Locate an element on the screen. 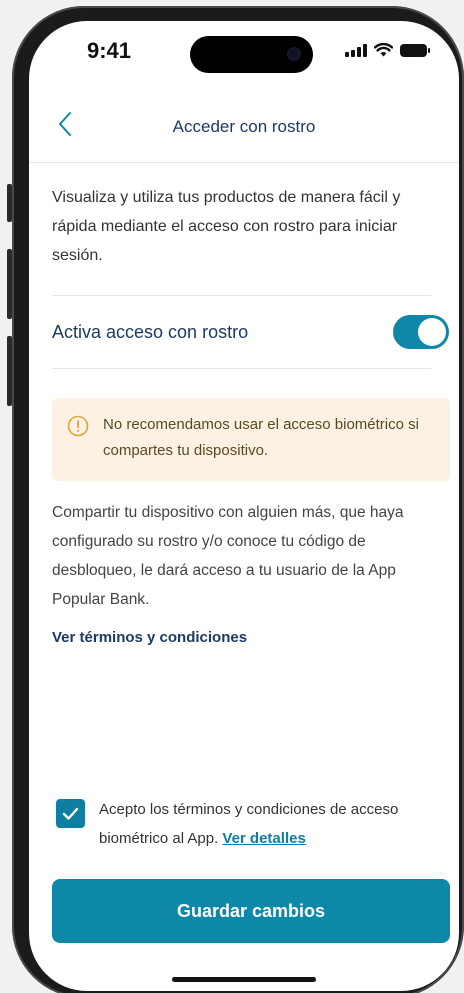 The height and width of the screenshot is (993, 464). save-button: Guardar cambios is located at coordinates (251, 911).